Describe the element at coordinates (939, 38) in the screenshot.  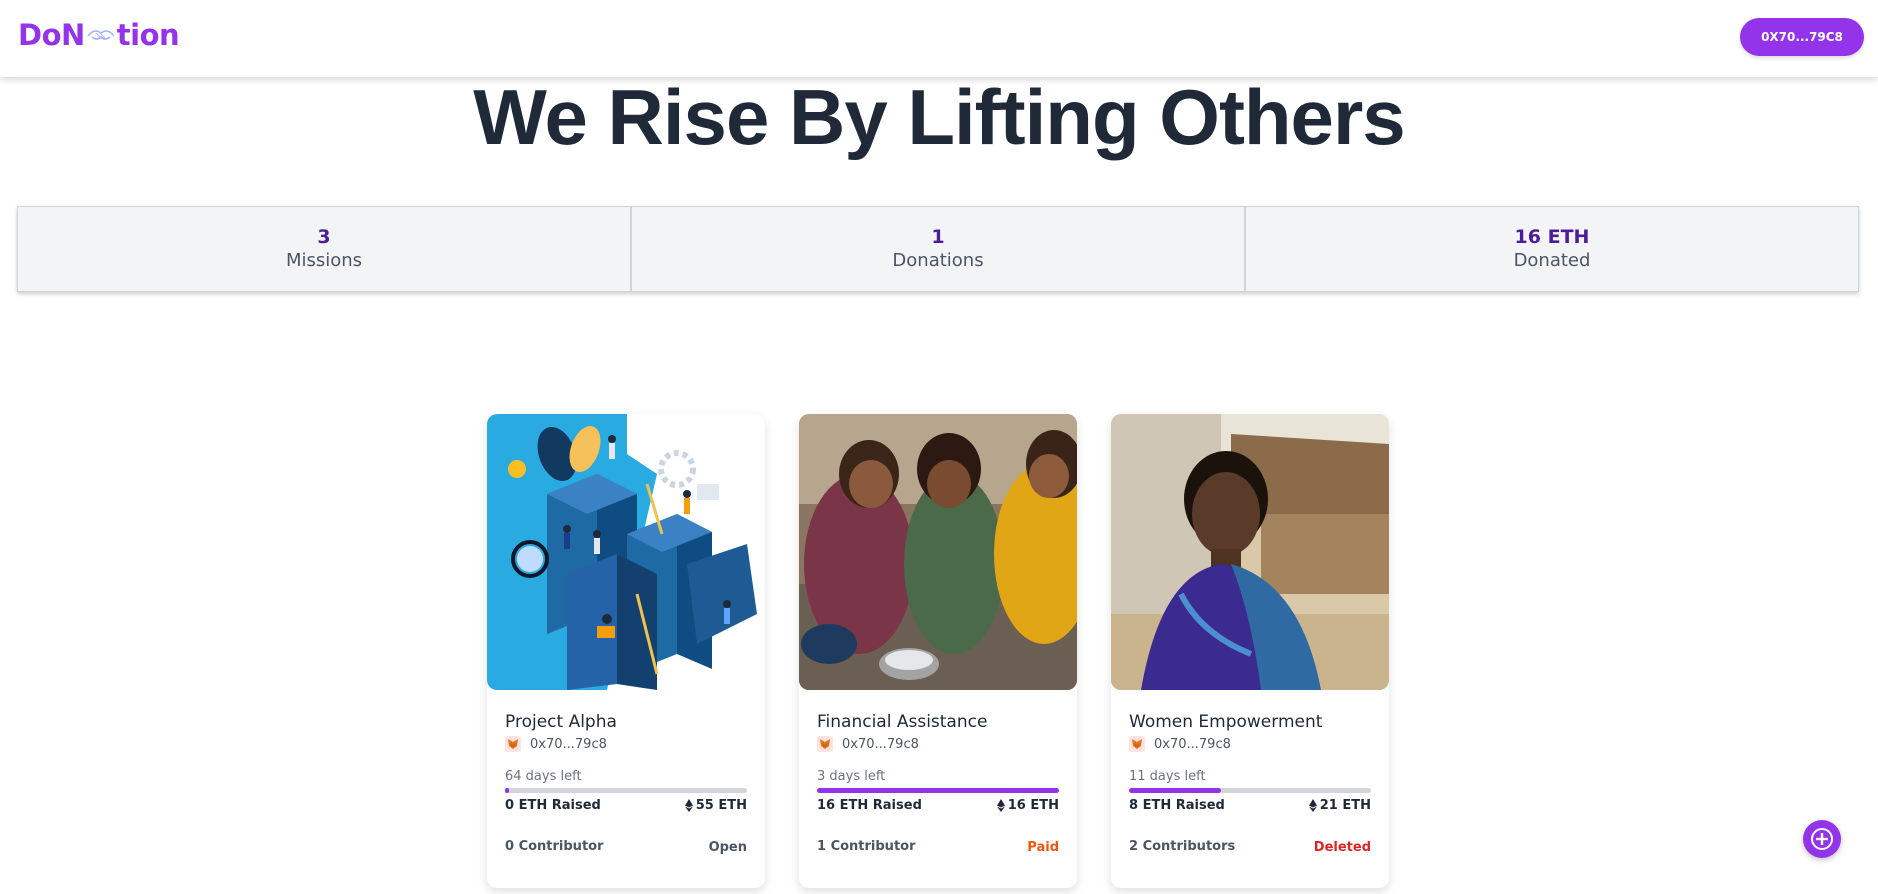
I see `top-navbar: DoN tion 0X70...79C8` at that location.